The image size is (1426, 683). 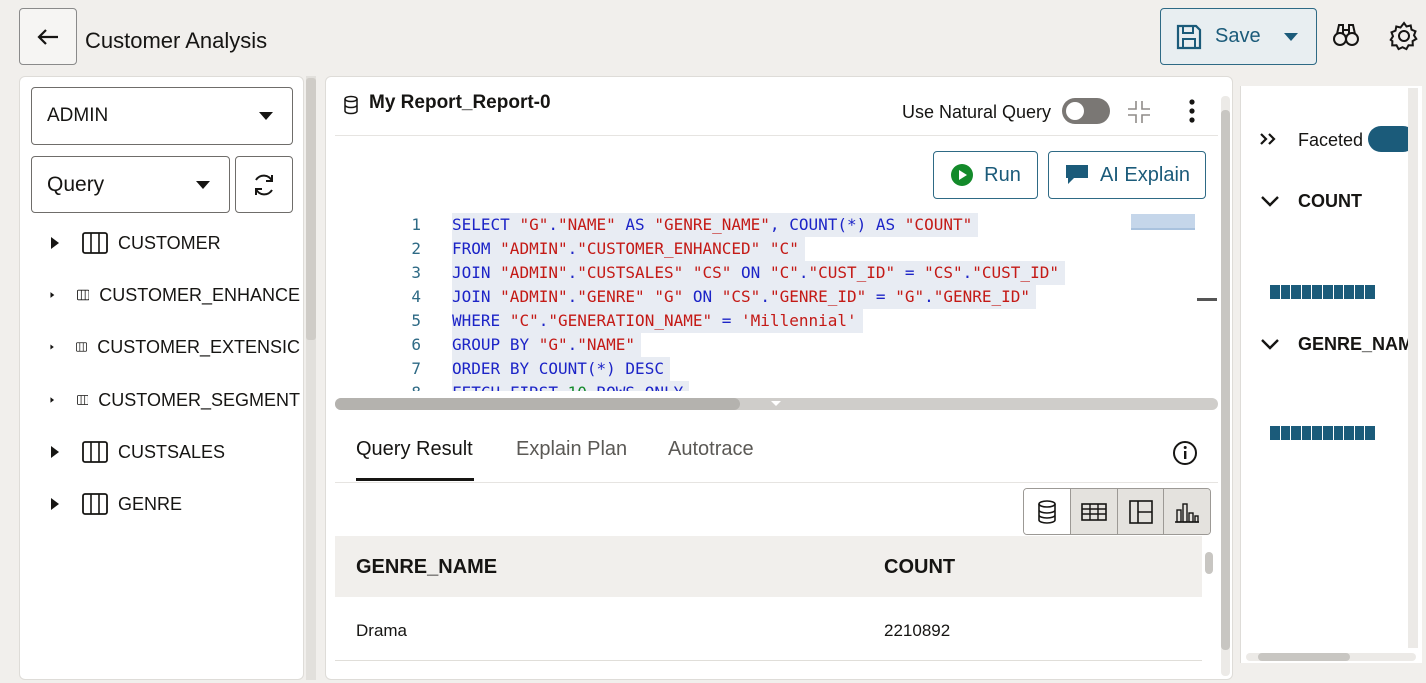 What do you see at coordinates (199, 294) in the screenshot?
I see `tree-item-label: CUSTOMER_ENHANCE` at bounding box center [199, 294].